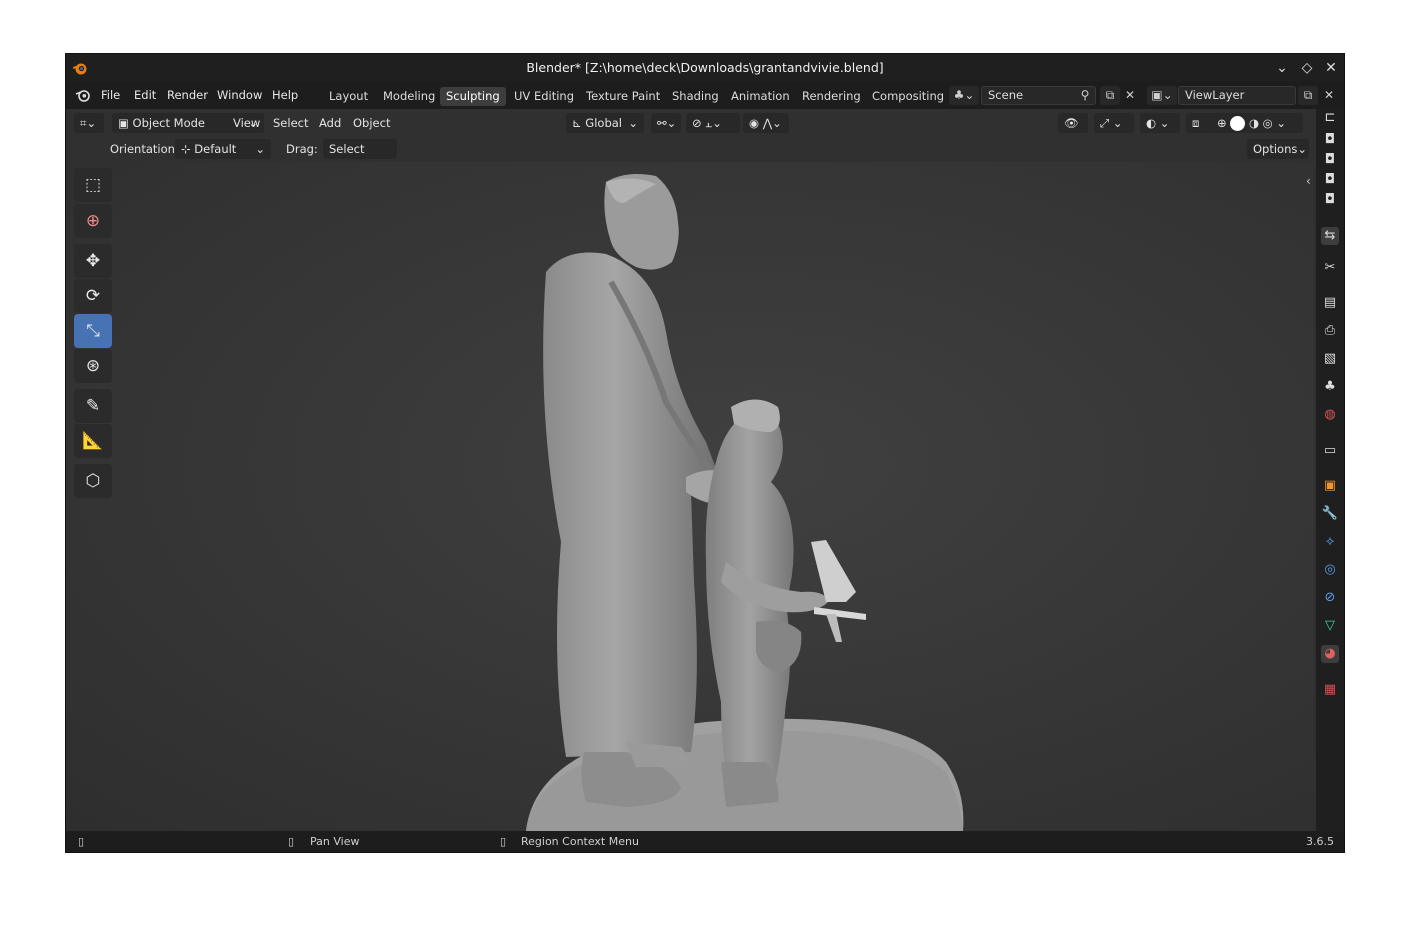 Image resolution: width=1410 pixels, height=930 pixels. Describe the element at coordinates (1330, 542) in the screenshot. I see `particles-icon: ⟡` at that location.